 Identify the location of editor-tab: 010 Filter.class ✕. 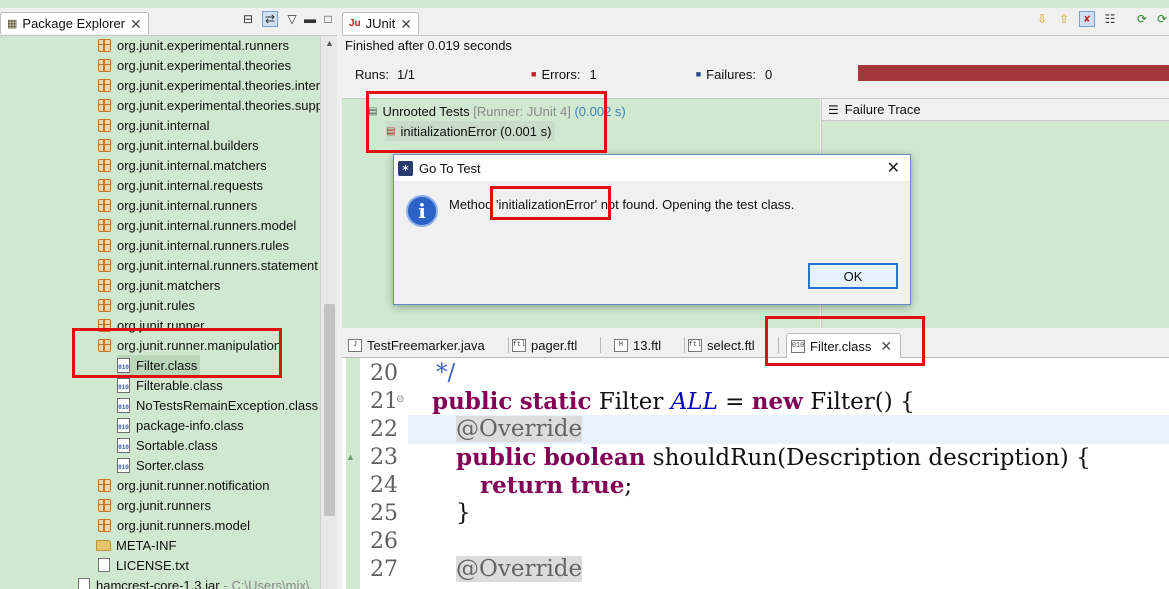
(844, 345).